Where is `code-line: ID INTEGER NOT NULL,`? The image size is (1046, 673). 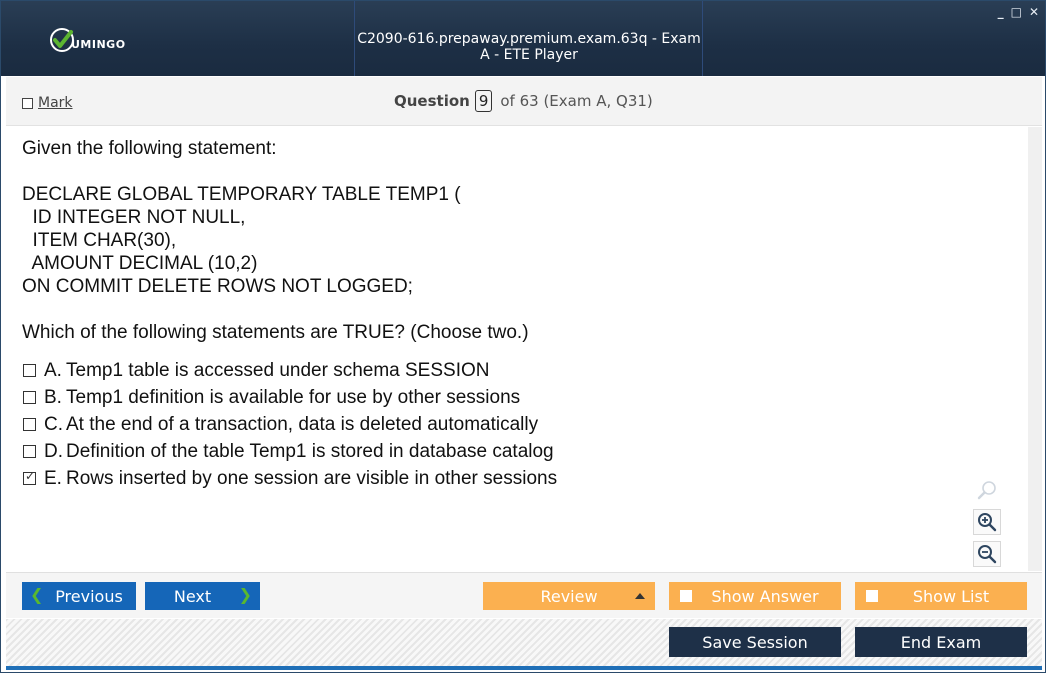
code-line: ID INTEGER NOT NULL, is located at coordinates (134, 217).